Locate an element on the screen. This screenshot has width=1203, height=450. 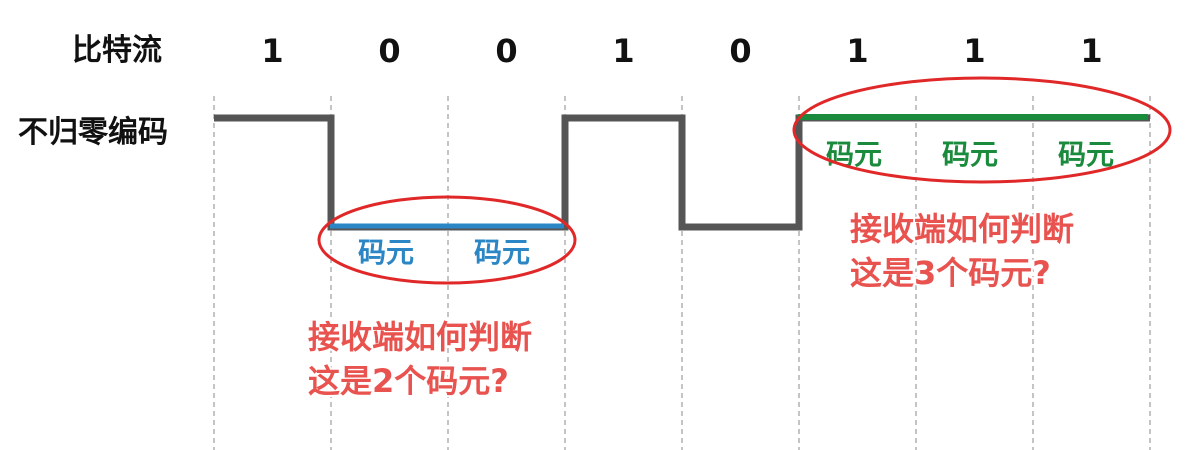
bit-values: 1 0 0 1 0 1 1 1 is located at coordinates (681, 51).